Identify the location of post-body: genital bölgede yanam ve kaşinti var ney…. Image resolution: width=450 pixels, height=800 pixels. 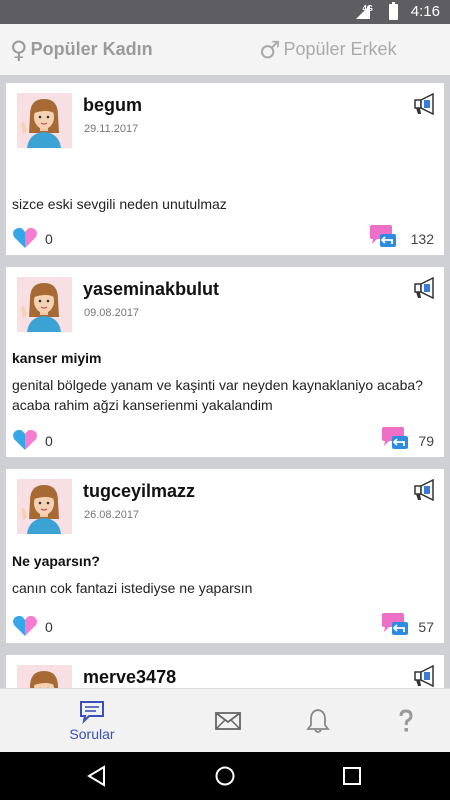
(217, 395).